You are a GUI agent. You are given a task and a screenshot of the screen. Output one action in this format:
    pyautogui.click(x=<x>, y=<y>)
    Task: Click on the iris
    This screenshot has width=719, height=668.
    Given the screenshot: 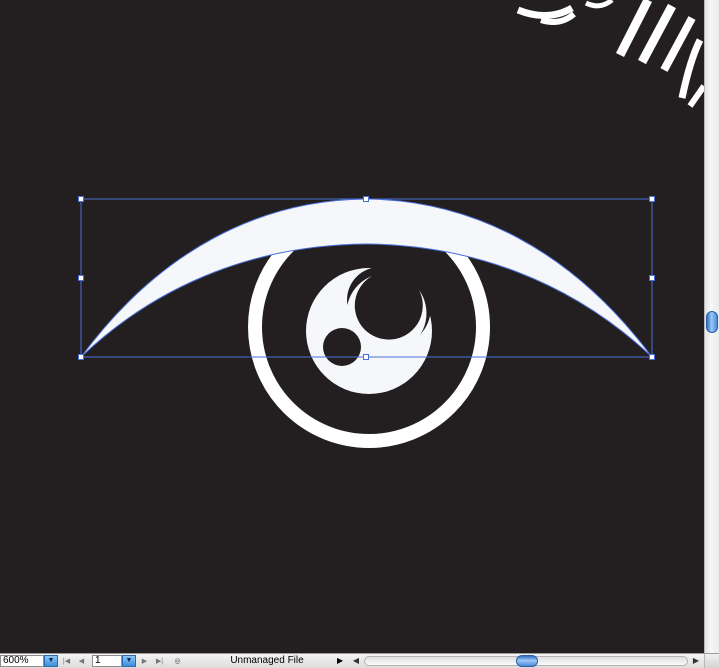 What is the action you would take?
    pyautogui.click(x=369, y=330)
    